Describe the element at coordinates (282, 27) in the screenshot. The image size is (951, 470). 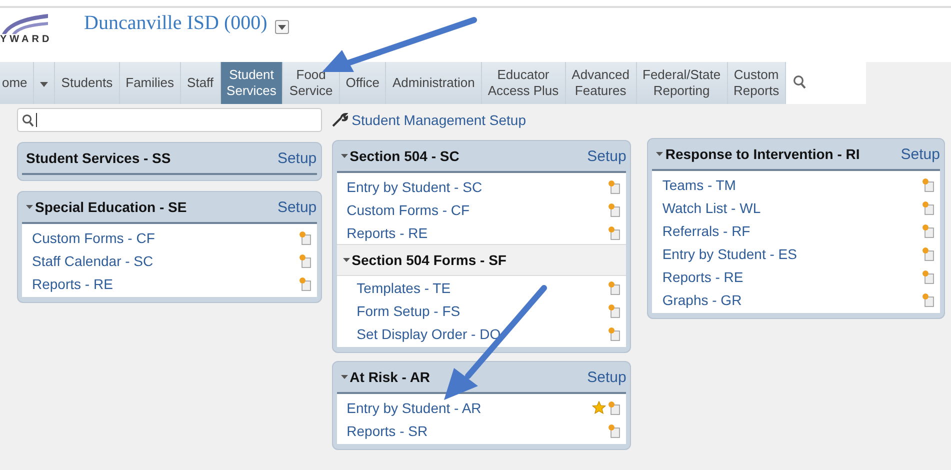
I see `dropdown-icon` at that location.